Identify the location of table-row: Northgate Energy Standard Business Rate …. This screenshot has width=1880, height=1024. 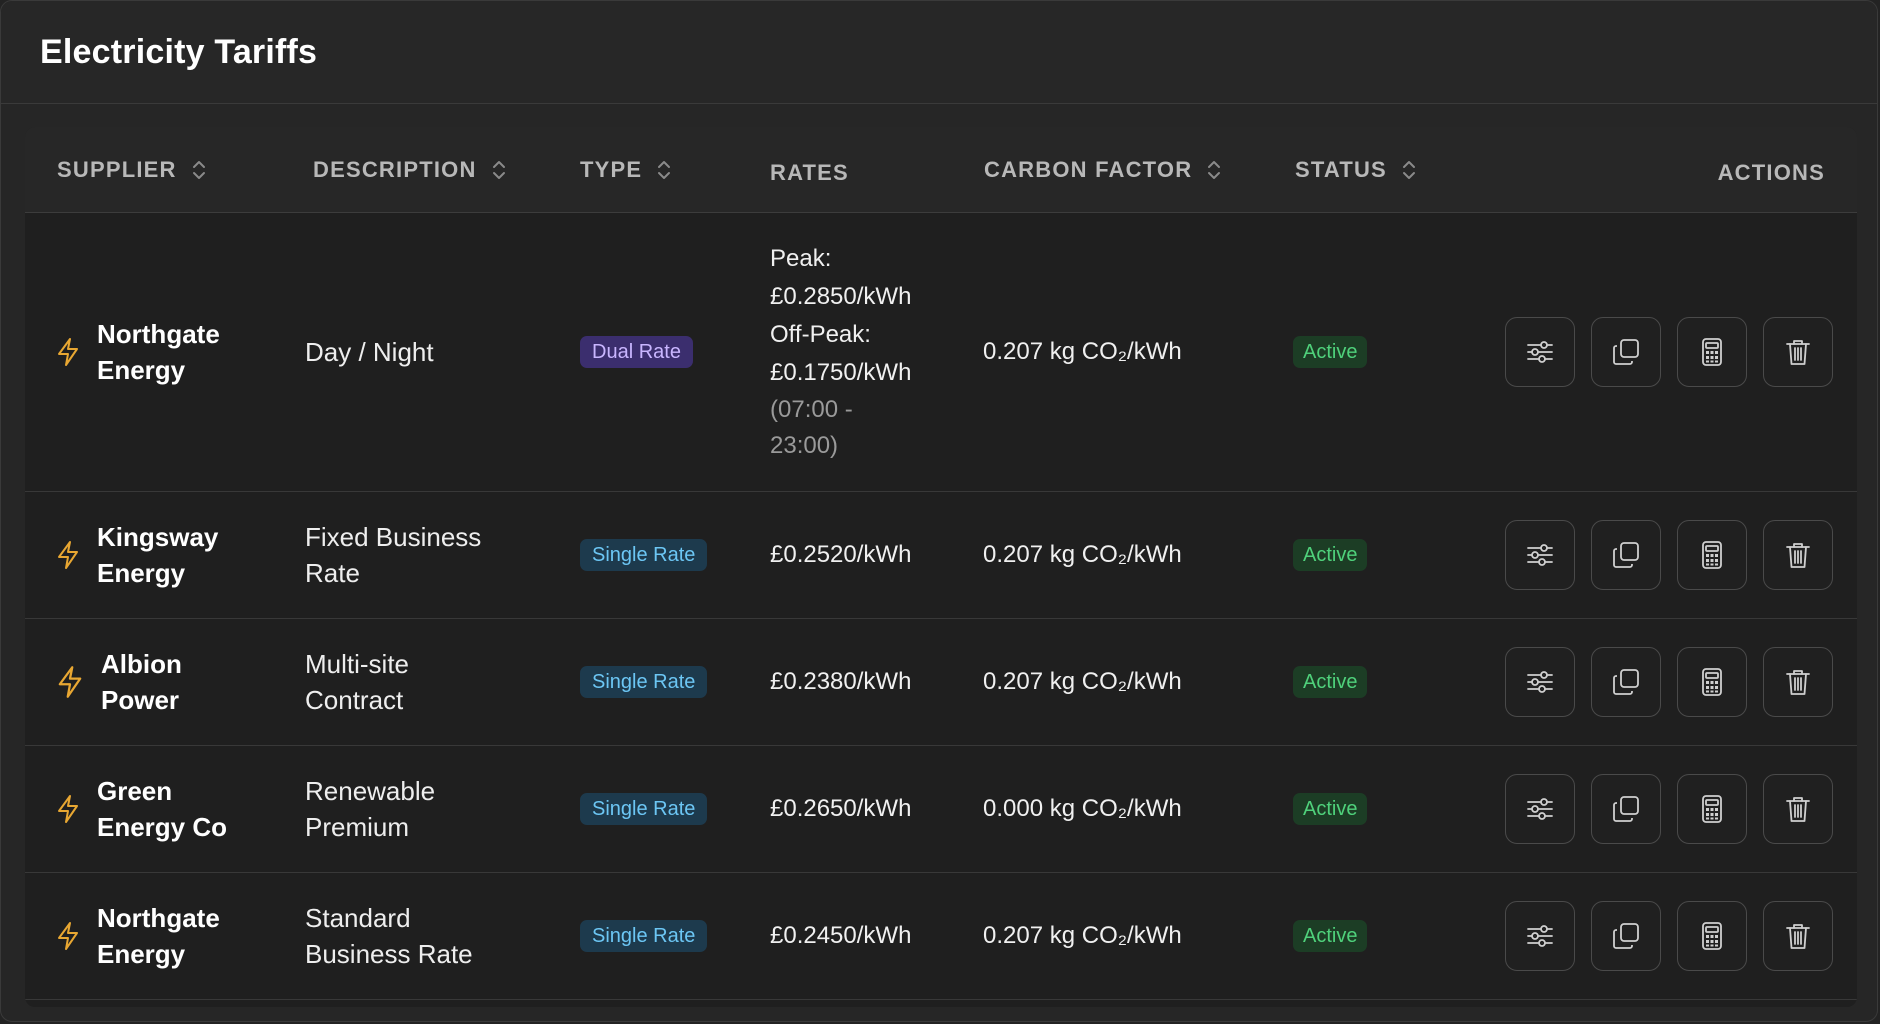
(941, 936).